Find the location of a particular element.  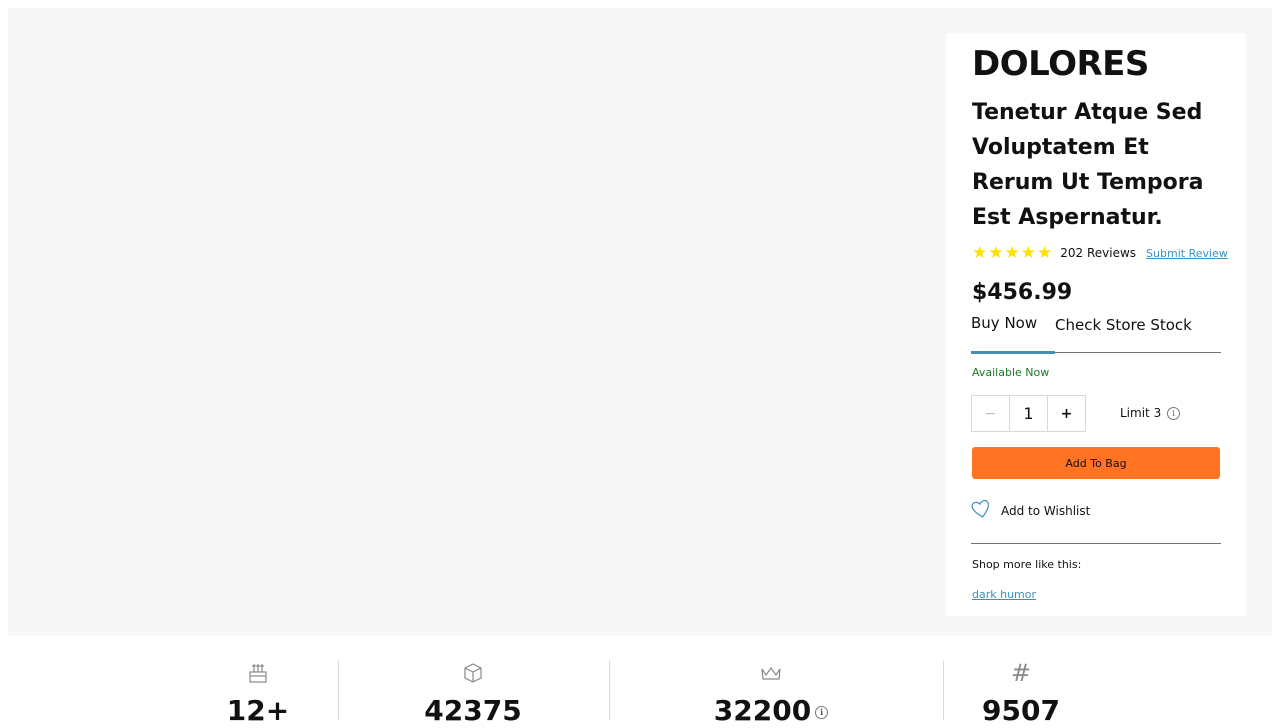

cake-icon is located at coordinates (258, 673).